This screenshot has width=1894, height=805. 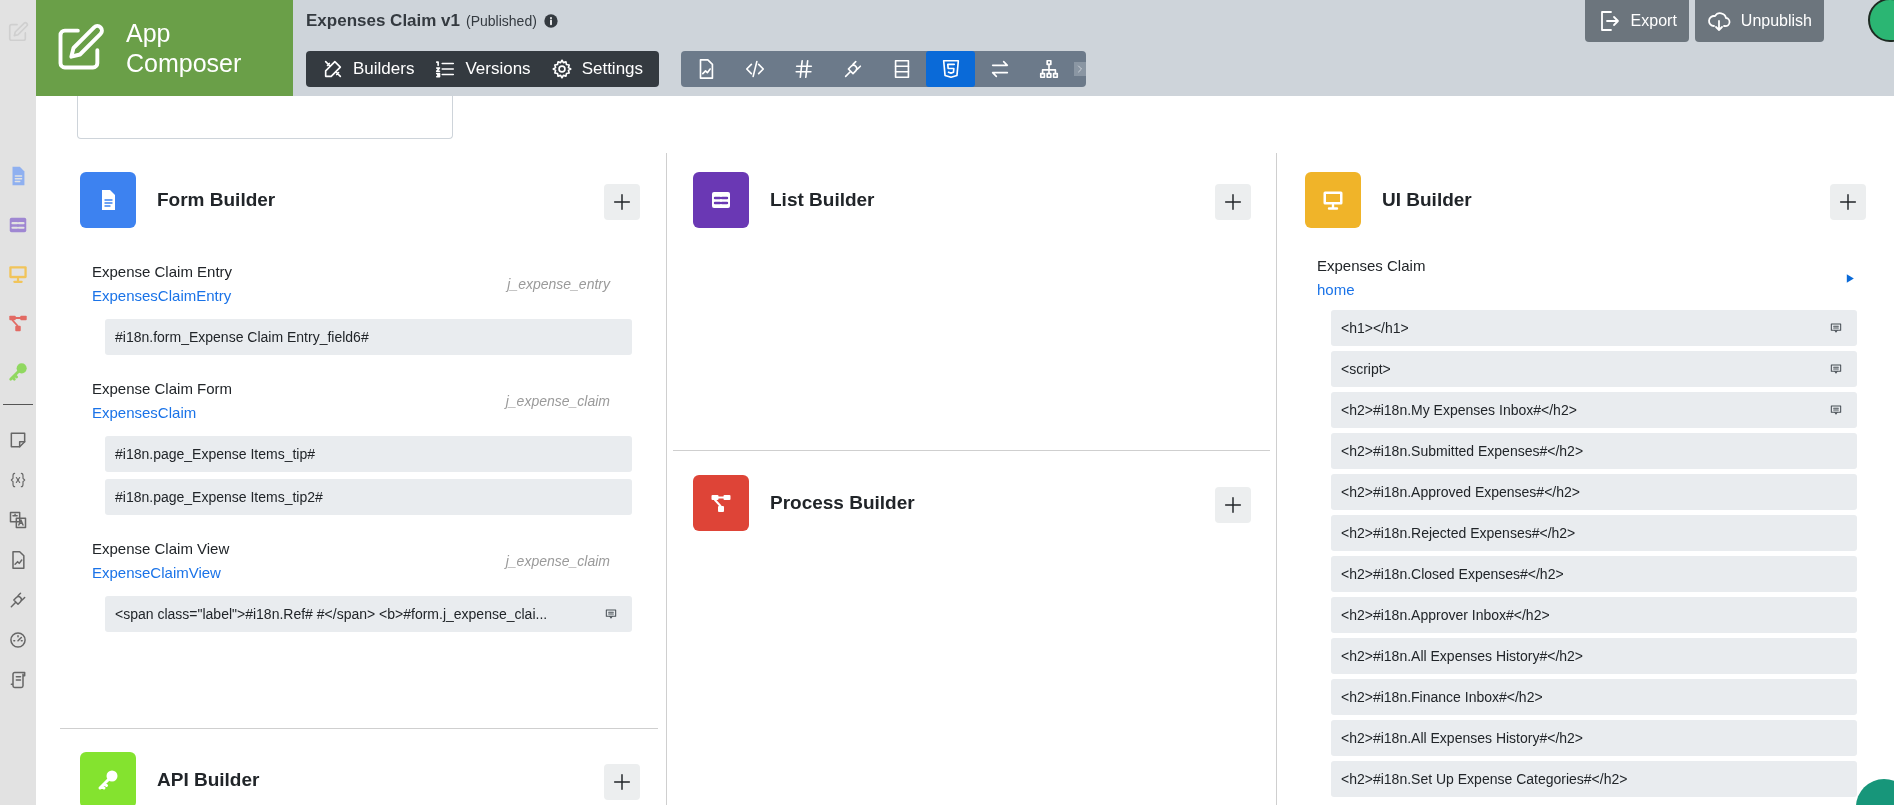 I want to click on form-name: Expense Claim View, so click(x=161, y=549).